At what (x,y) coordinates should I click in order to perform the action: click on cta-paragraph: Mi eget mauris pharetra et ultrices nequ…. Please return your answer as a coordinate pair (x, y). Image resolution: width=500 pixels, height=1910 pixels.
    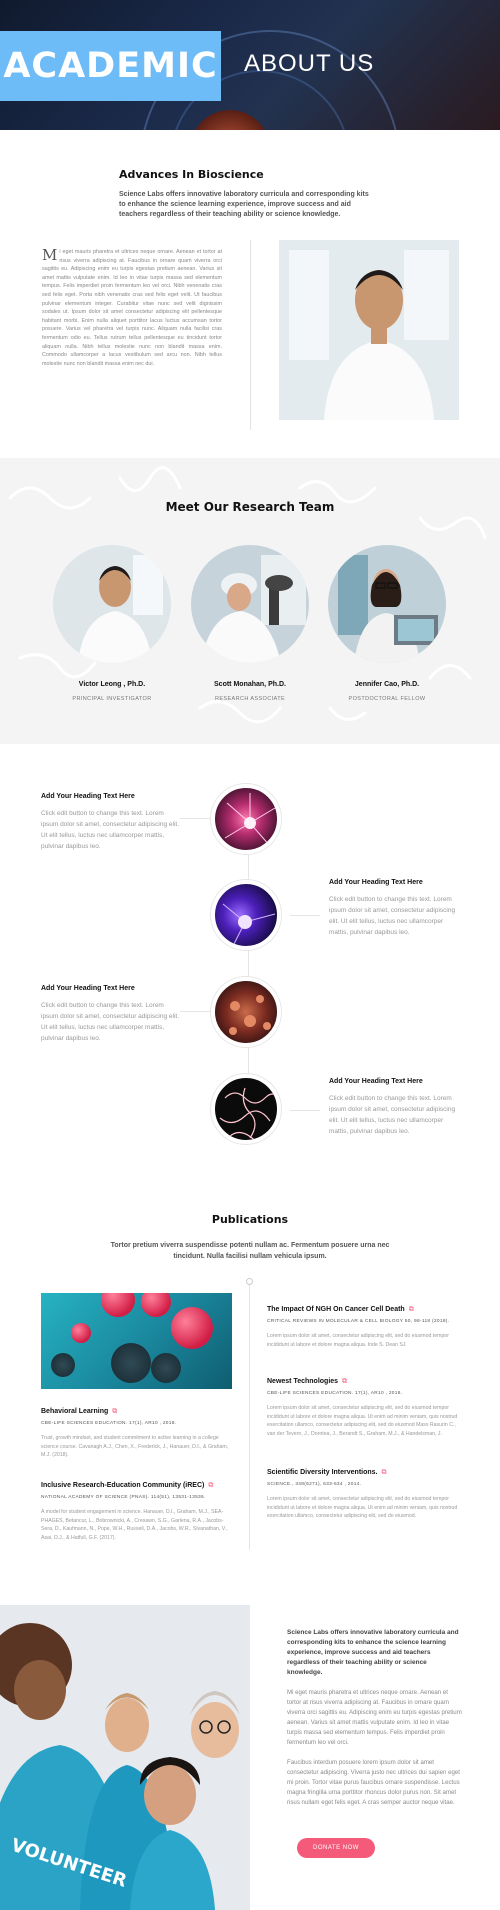
    Looking at the image, I should click on (374, 1717).